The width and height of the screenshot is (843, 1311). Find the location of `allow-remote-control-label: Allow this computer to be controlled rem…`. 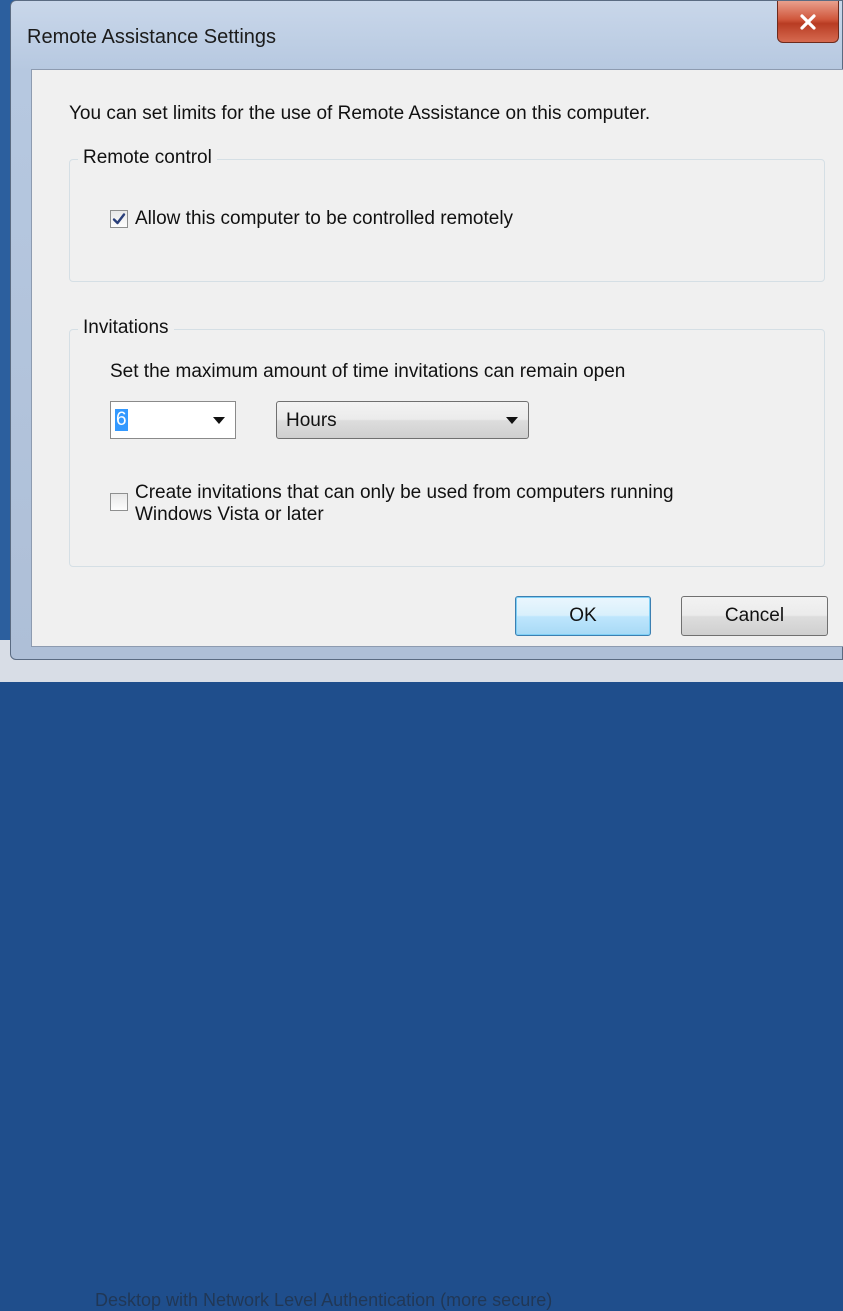

allow-remote-control-label: Allow this computer to be controlled rem… is located at coordinates (324, 218).